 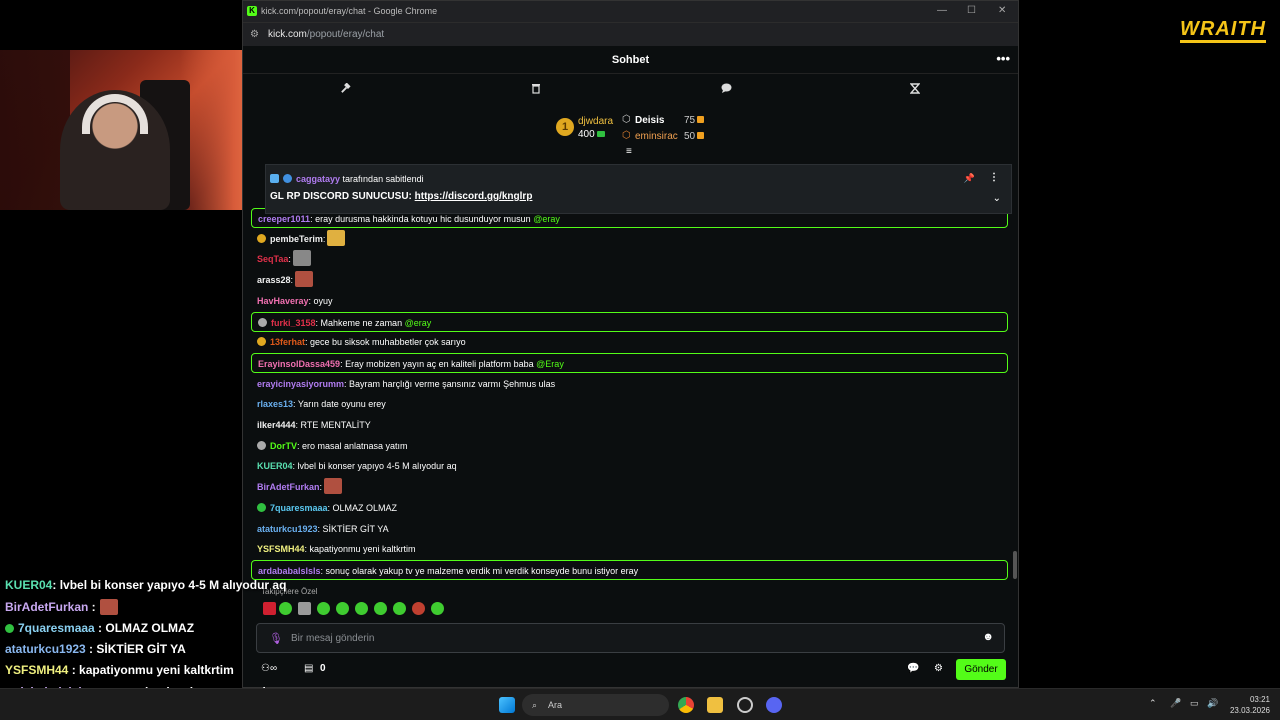 What do you see at coordinates (296, 239) in the screenshot?
I see `chat-username: pembeTerim` at bounding box center [296, 239].